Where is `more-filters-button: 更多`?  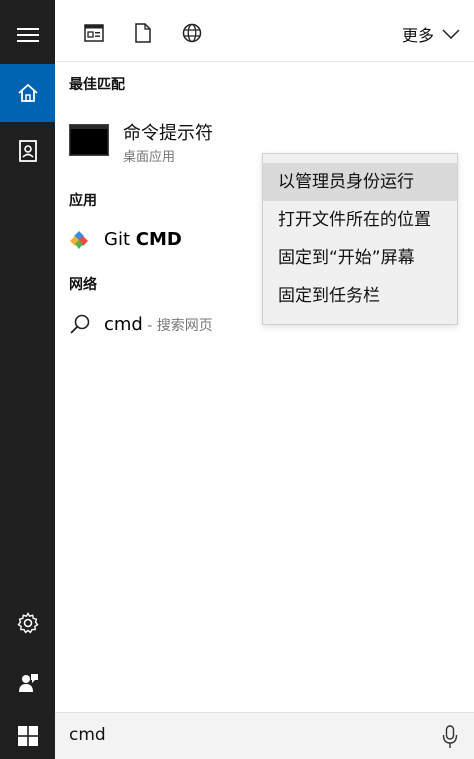 more-filters-button: 更多 is located at coordinates (431, 34).